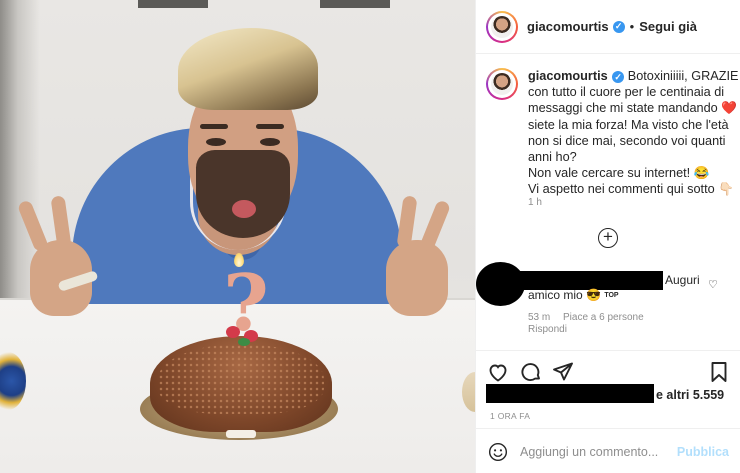  What do you see at coordinates (690, 395) in the screenshot?
I see `likes-count: e altri 5.559` at bounding box center [690, 395].